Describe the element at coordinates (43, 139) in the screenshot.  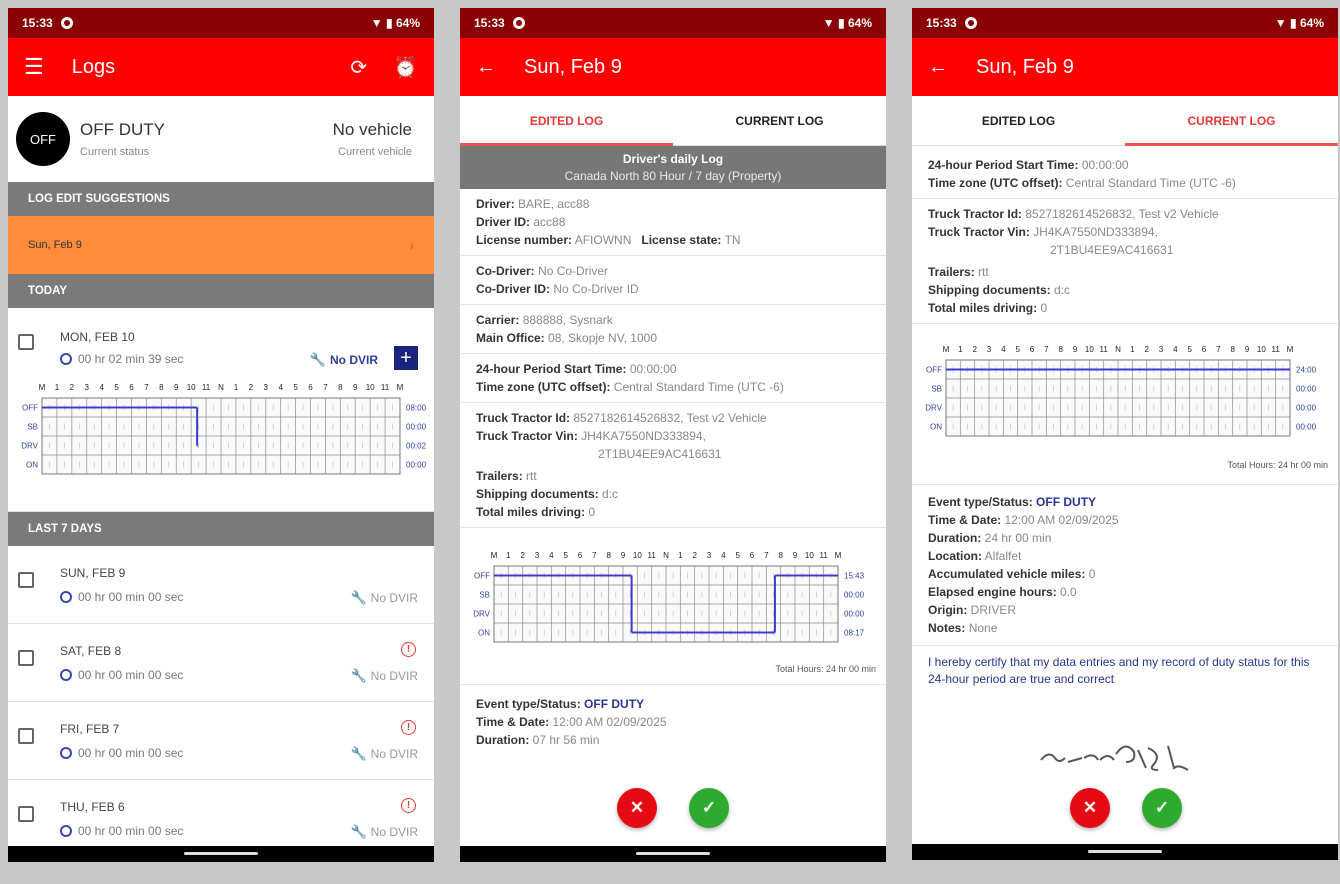
I see `duty-status-badge: OFF` at that location.